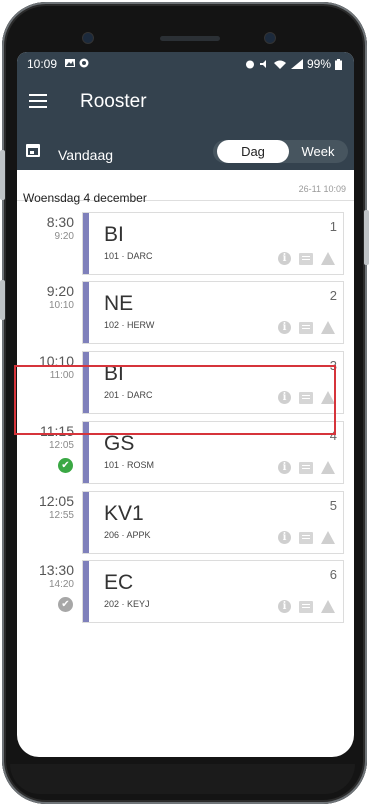 The width and height of the screenshot is (369, 806). What do you see at coordinates (61, 445) in the screenshot?
I see `lesson-end-time: 12:05` at bounding box center [61, 445].